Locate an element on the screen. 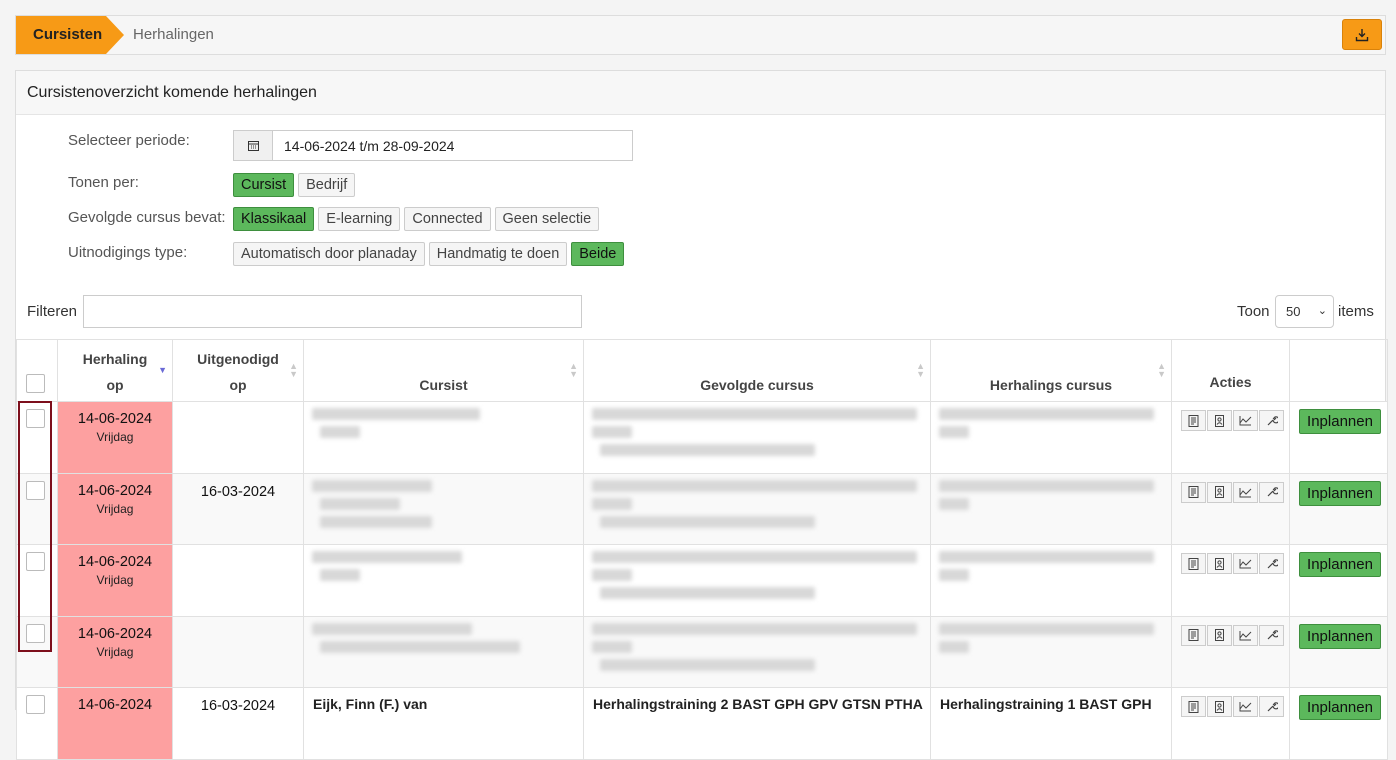 The image size is (1396, 760). calendar-icon is located at coordinates (253, 145).